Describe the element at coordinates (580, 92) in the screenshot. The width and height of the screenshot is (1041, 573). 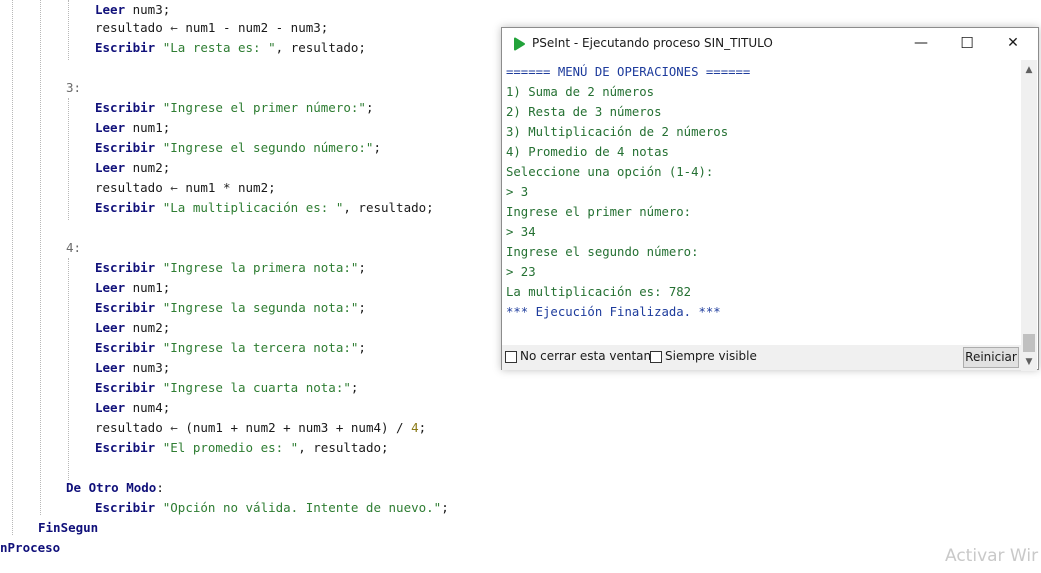
I see `console-line: 1) Suma de 2 números` at that location.